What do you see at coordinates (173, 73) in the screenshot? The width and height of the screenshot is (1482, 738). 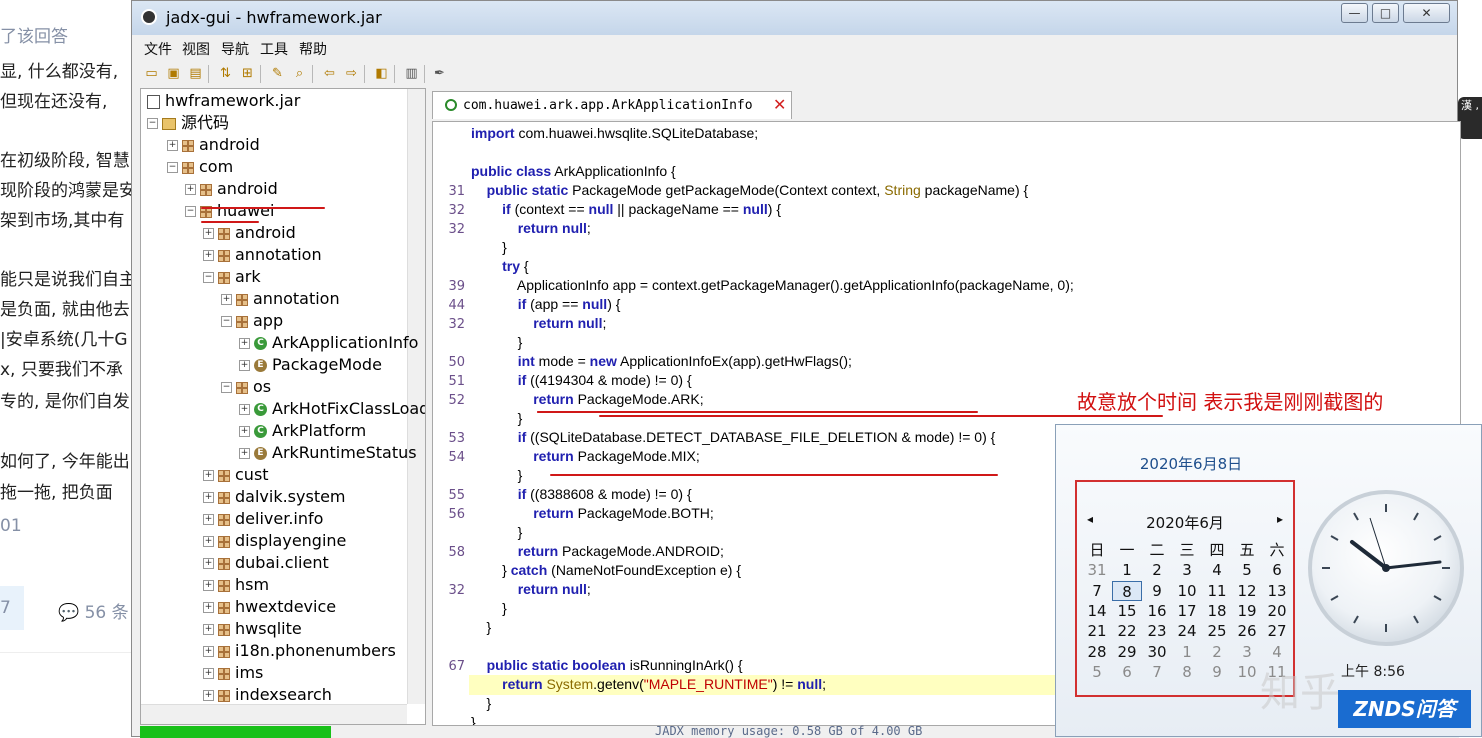 I see `add-files-icon: ▣` at bounding box center [173, 73].